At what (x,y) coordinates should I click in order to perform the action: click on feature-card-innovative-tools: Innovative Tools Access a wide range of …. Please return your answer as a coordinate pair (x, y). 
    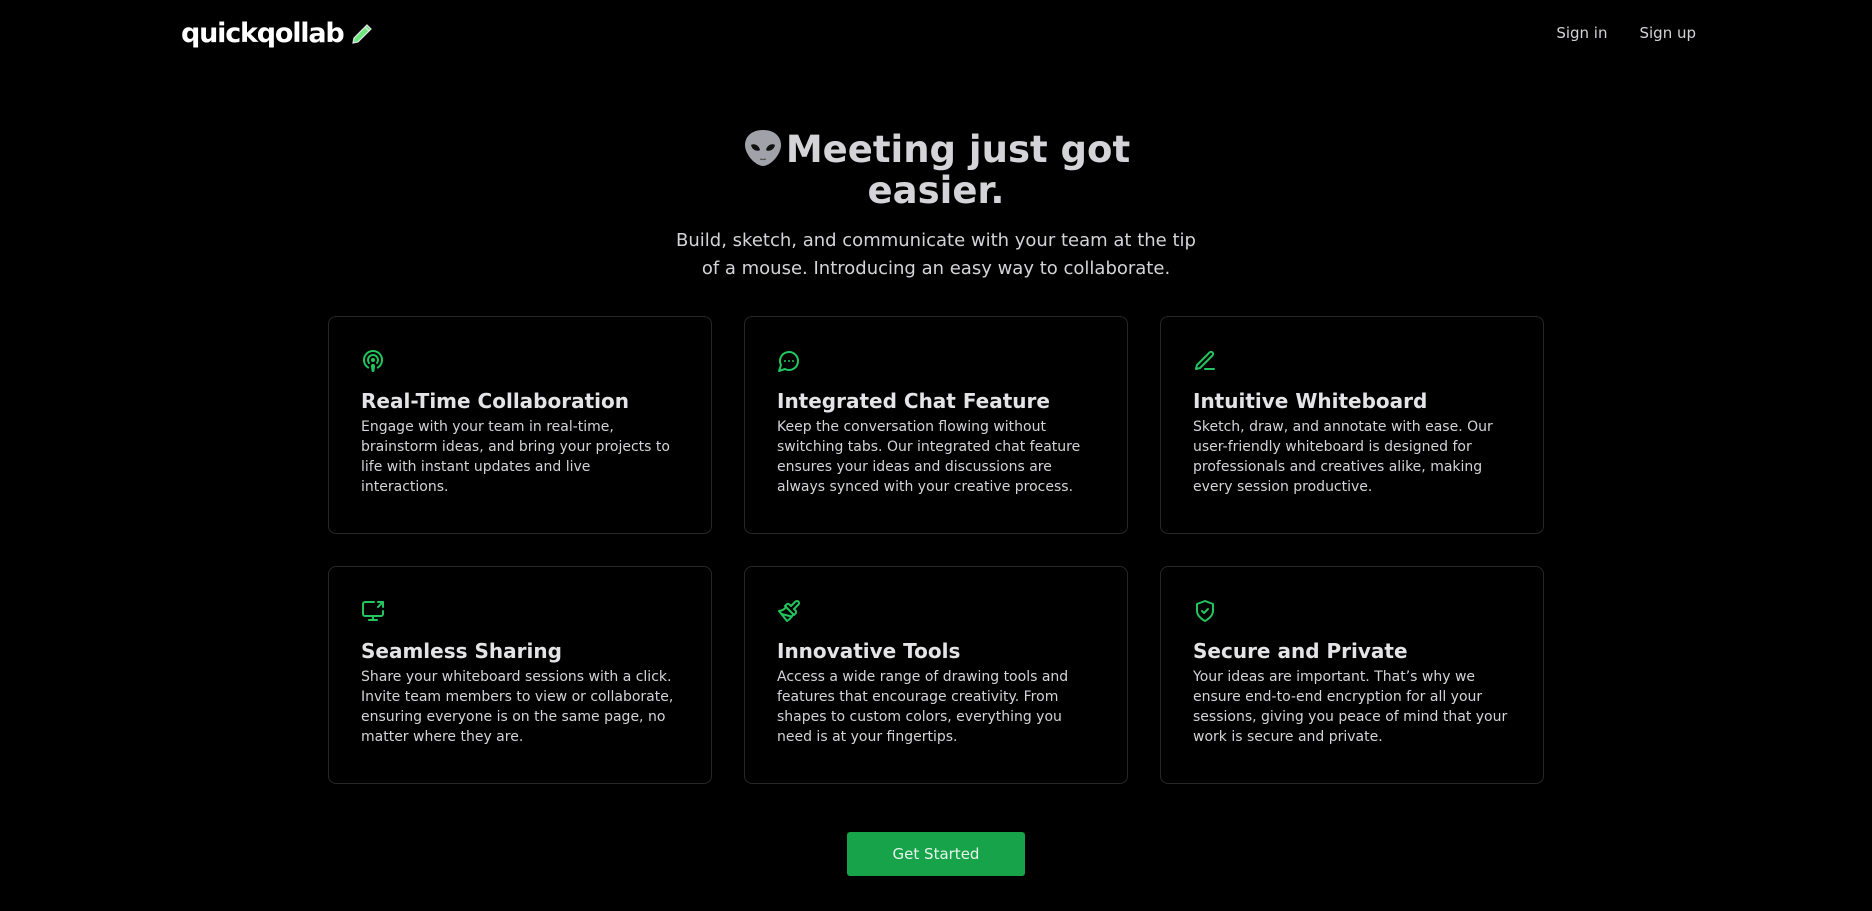
    Looking at the image, I should click on (936, 675).